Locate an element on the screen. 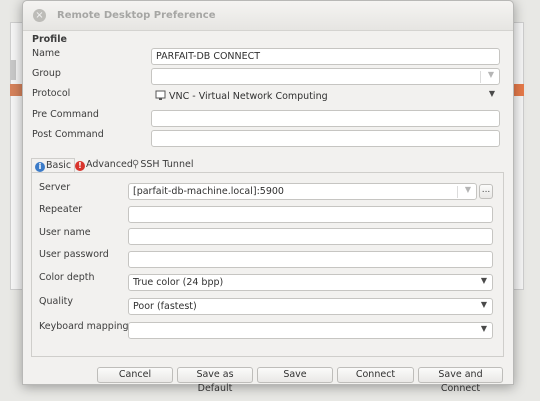 This screenshot has width=540, height=401. monitor-icon is located at coordinates (160, 97).